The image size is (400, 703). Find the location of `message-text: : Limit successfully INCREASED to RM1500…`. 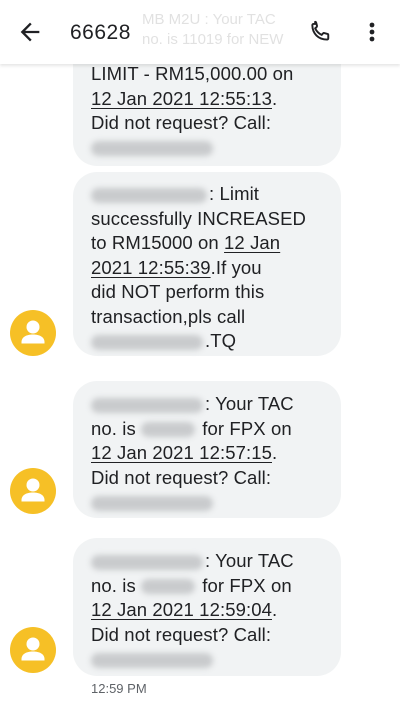

message-text: : Limit successfully INCREASED to RM1500… is located at coordinates (199, 267).